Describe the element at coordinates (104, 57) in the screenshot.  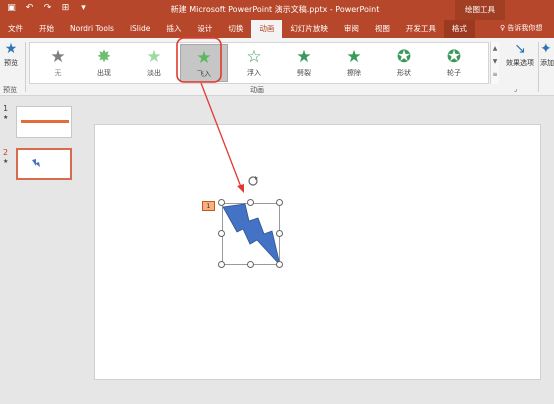
I see `star-appear-icon: ✸` at that location.